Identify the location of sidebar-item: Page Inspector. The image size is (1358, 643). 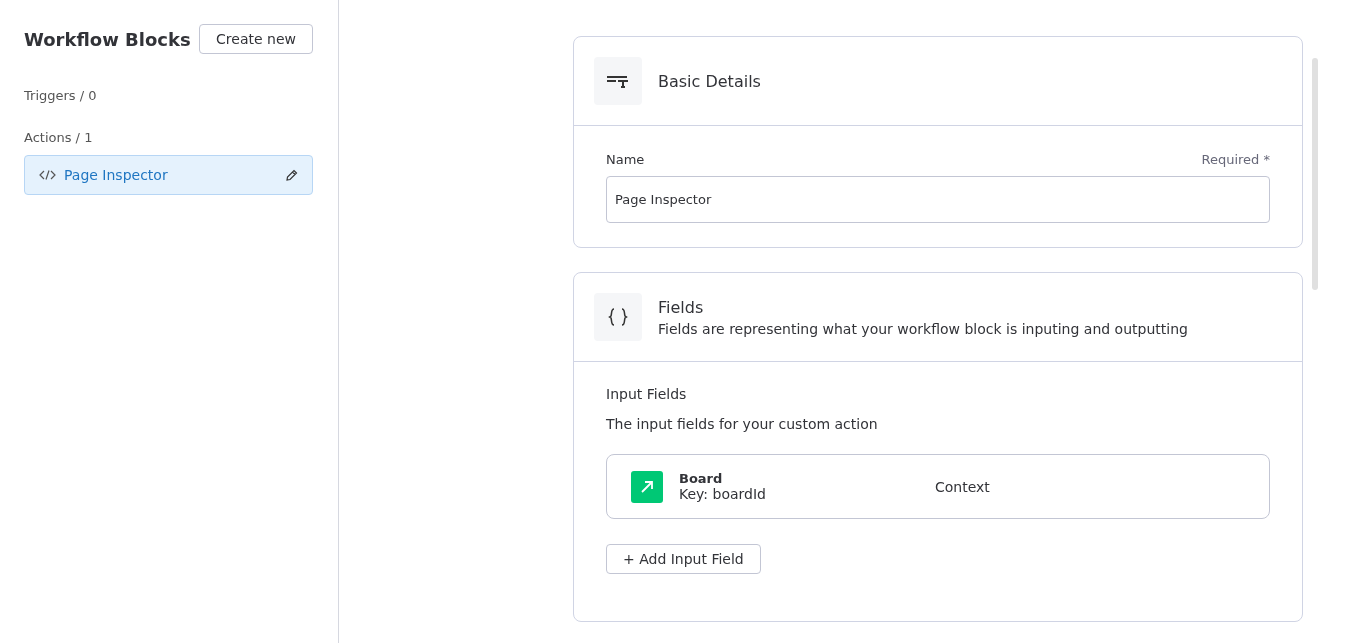
(168, 175).